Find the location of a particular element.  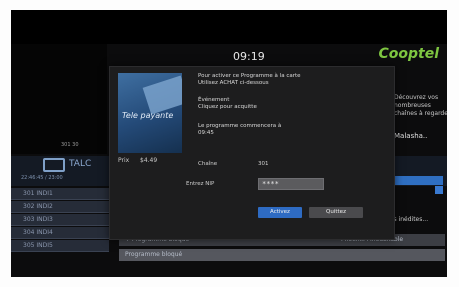

tab-time: 22:46:45 / 23:00 is located at coordinates (42, 178).